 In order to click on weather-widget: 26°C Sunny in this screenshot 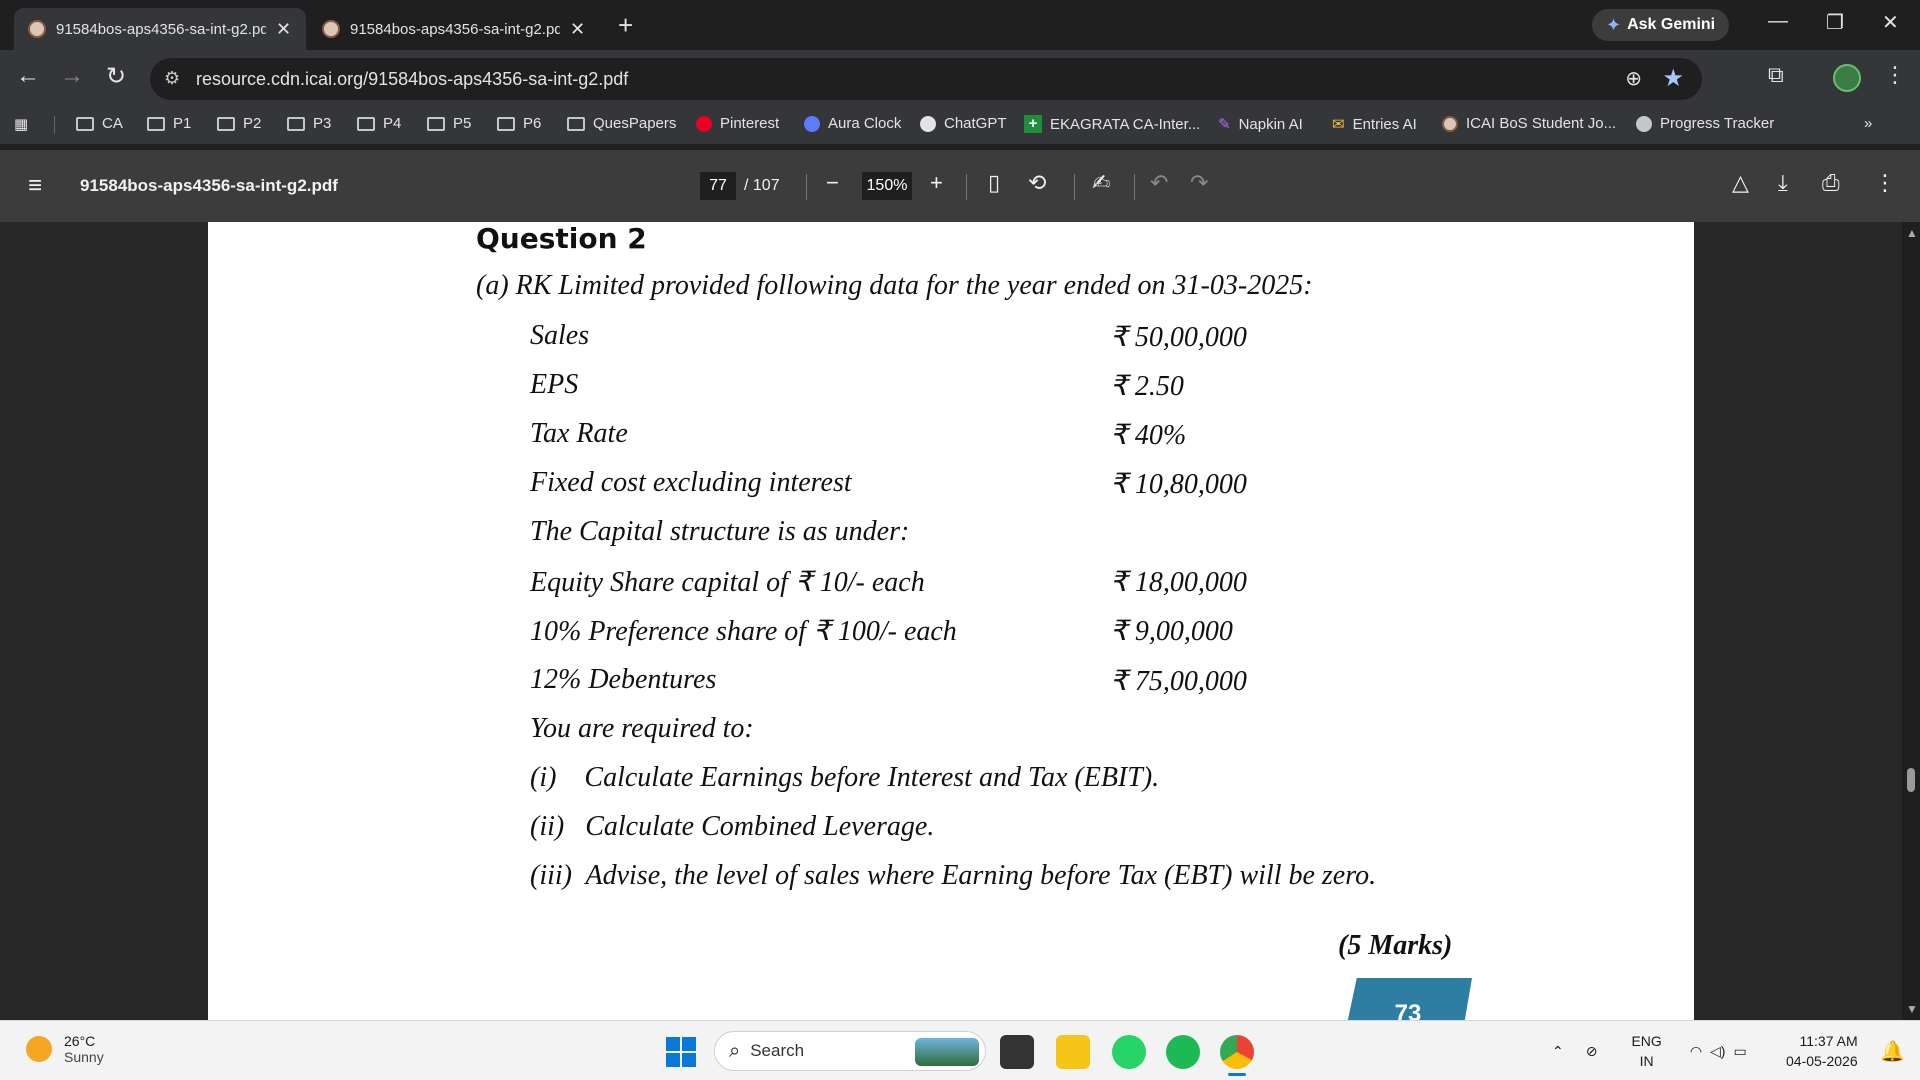, I will do `click(65, 1049)`.